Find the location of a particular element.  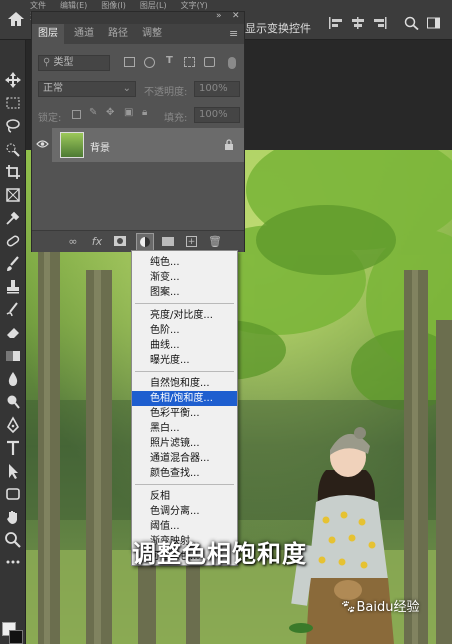

home-icon is located at coordinates (16, 19).